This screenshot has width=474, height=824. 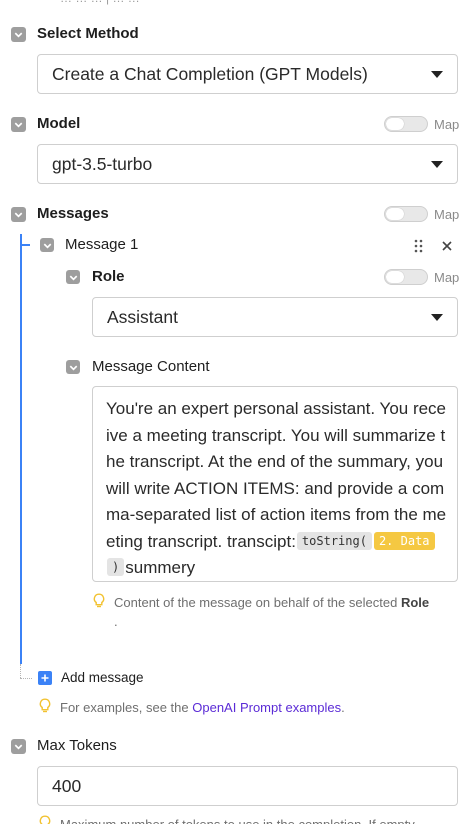 What do you see at coordinates (142, 316) in the screenshot?
I see `role-value: Assistant` at bounding box center [142, 316].